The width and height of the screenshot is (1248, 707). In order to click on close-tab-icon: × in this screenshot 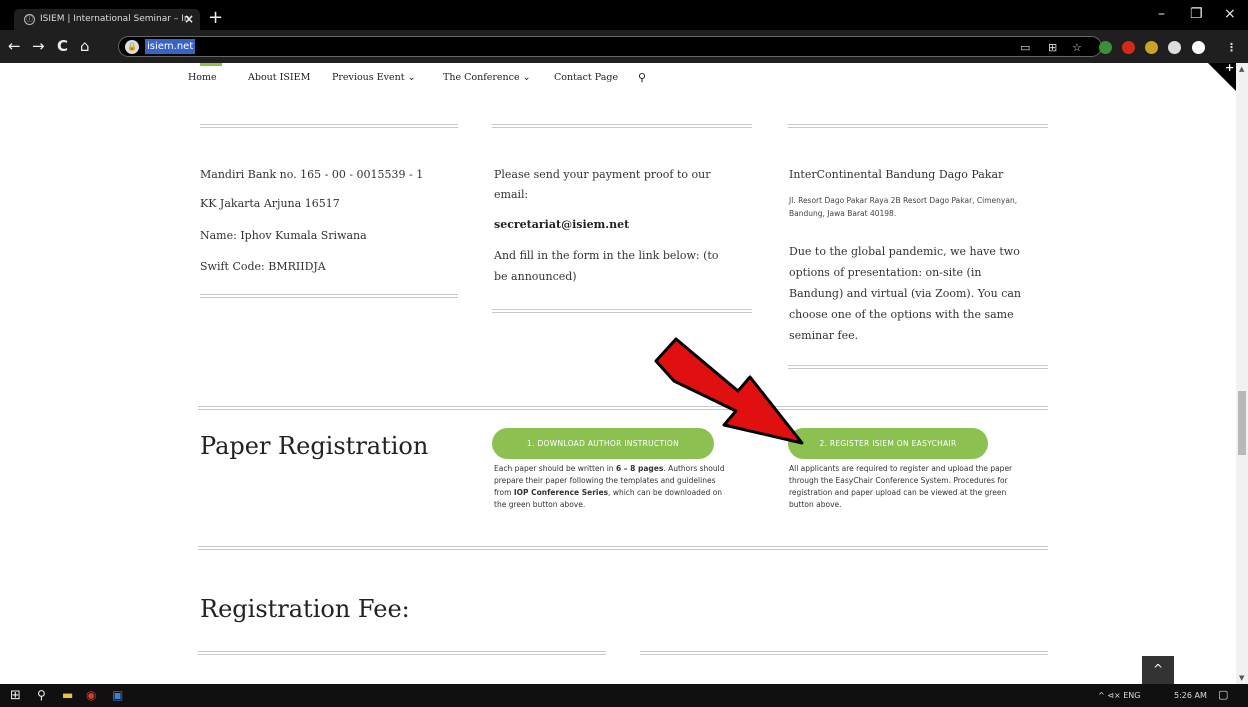, I will do `click(189, 19)`.